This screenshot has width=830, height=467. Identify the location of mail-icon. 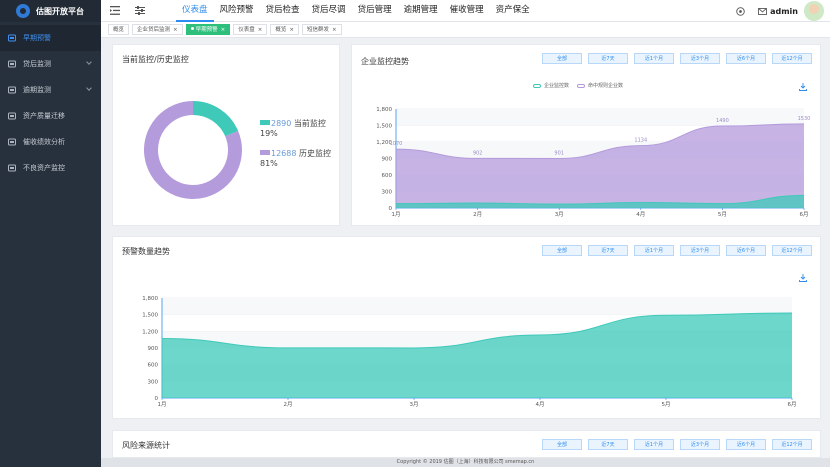
(762, 11).